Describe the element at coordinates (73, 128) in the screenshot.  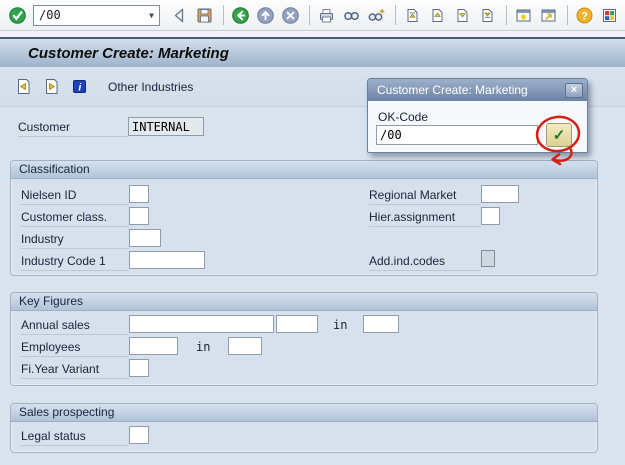
I see `customer-label: Customer` at that location.